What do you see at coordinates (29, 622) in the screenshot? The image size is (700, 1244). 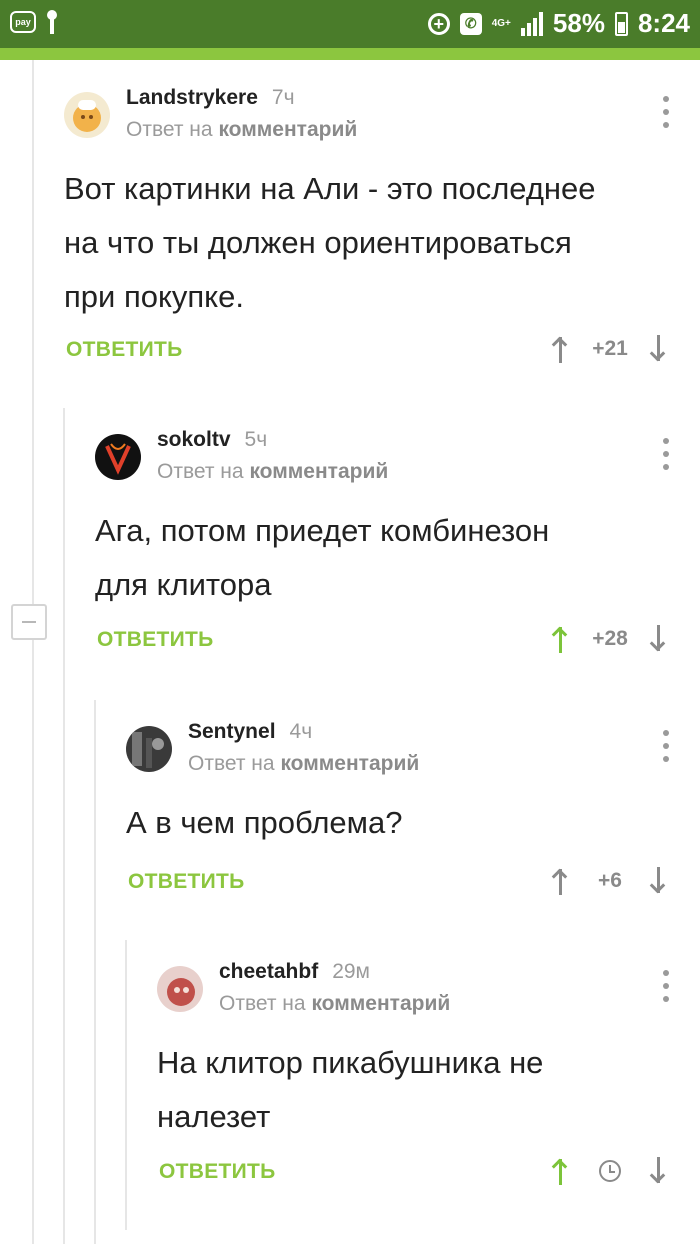 I see `collapse-thread-button` at bounding box center [29, 622].